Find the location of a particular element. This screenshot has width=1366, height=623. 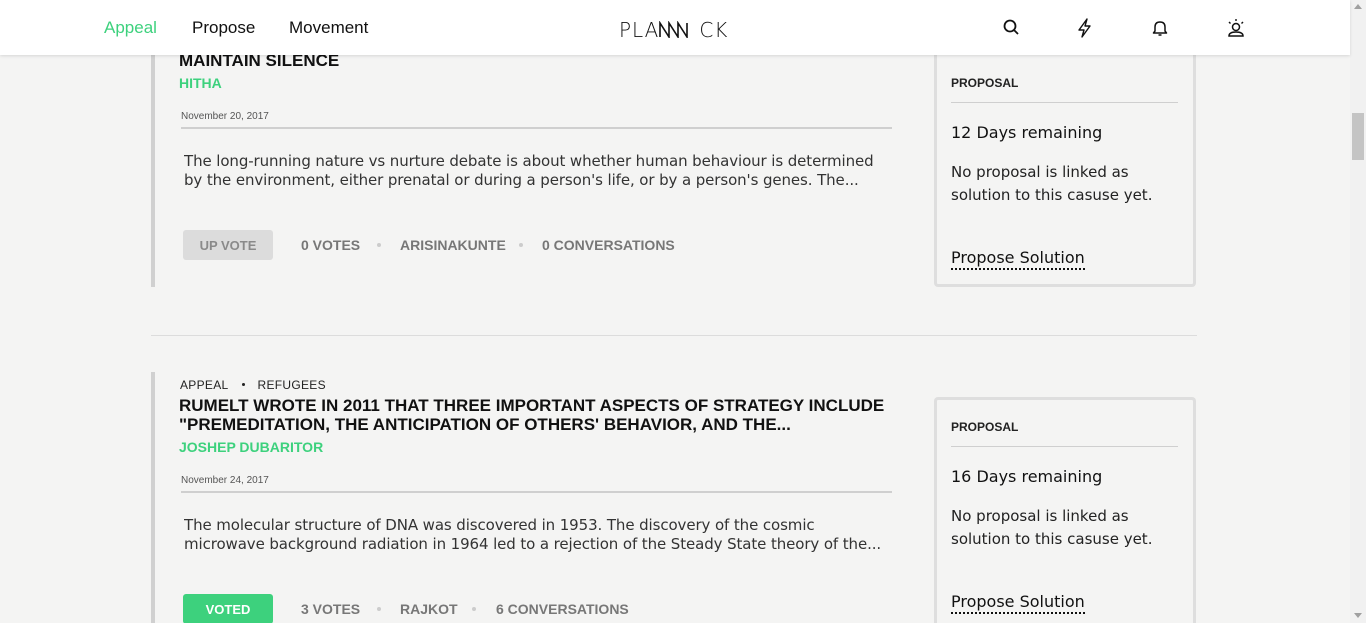

vertical-scrollbar is located at coordinates (1358, 311).